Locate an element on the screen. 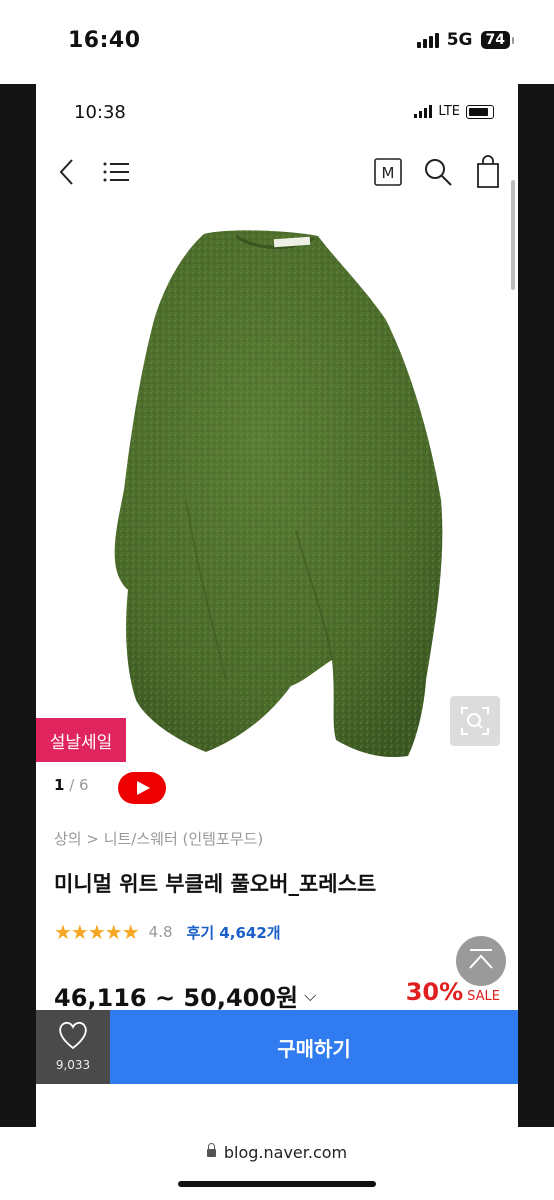 Image resolution: width=554 pixels, height=1200 pixels. inner-status-icons: LTE is located at coordinates (454, 111).